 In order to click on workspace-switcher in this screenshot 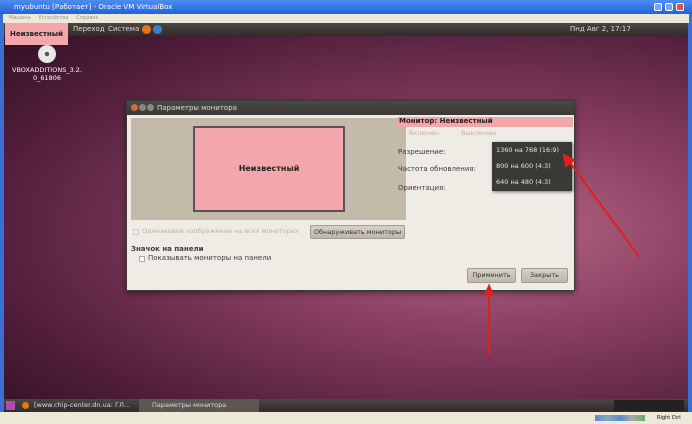, I will do `click(649, 405)`.